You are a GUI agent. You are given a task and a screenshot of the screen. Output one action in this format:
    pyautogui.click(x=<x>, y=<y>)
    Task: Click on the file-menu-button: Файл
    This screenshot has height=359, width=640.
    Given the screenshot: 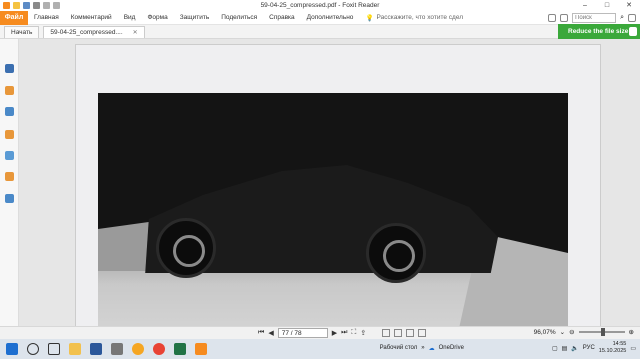 What is the action you would take?
    pyautogui.click(x=14, y=17)
    